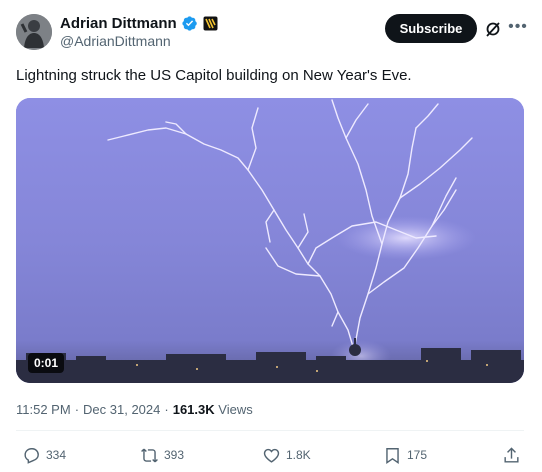 Image resolution: width=542 pixels, height=472 pixels. What do you see at coordinates (298, 455) in the screenshot?
I see `like-count: 1.8K` at bounding box center [298, 455].